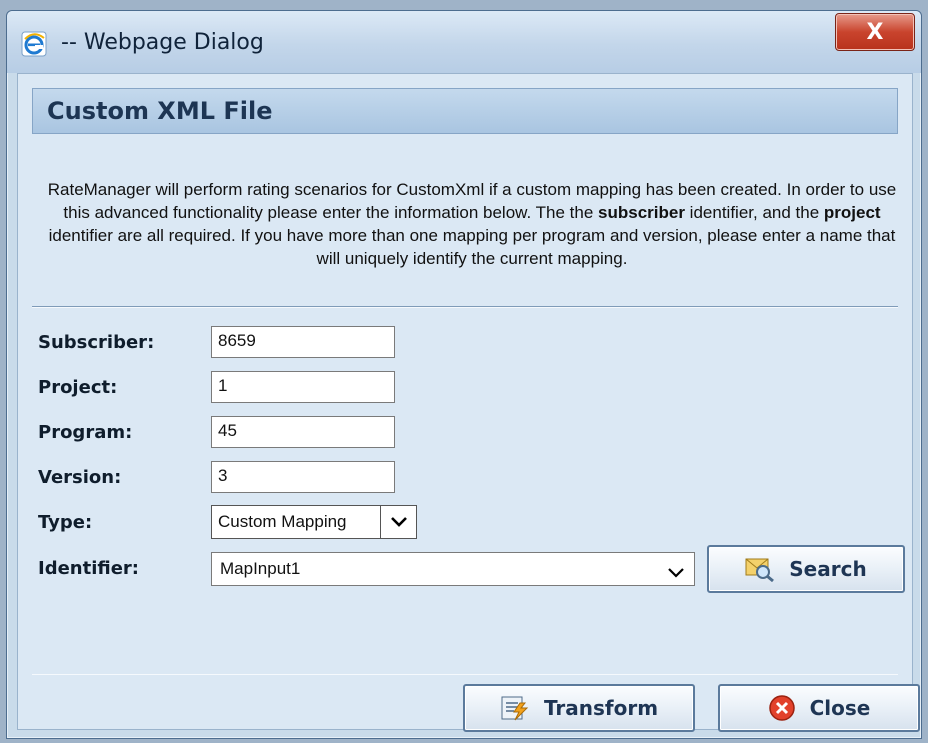  Describe the element at coordinates (303, 477) in the screenshot. I see `version-input: 3` at that location.